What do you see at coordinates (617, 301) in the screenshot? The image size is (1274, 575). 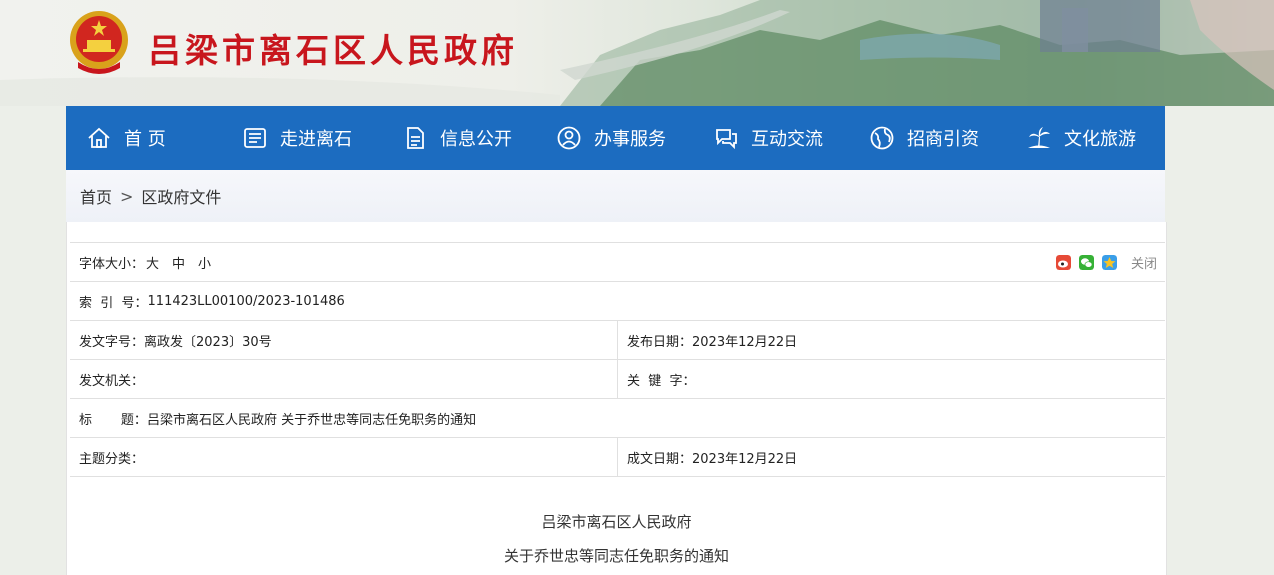 I see `index-row: 索 引 号： 111423LL00100/2023-101486` at bounding box center [617, 301].